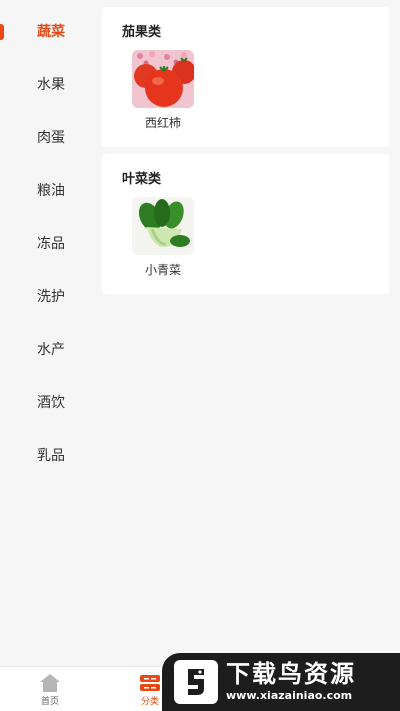  I want to click on product-item-bok-choy: 小青菜, so click(163, 237).